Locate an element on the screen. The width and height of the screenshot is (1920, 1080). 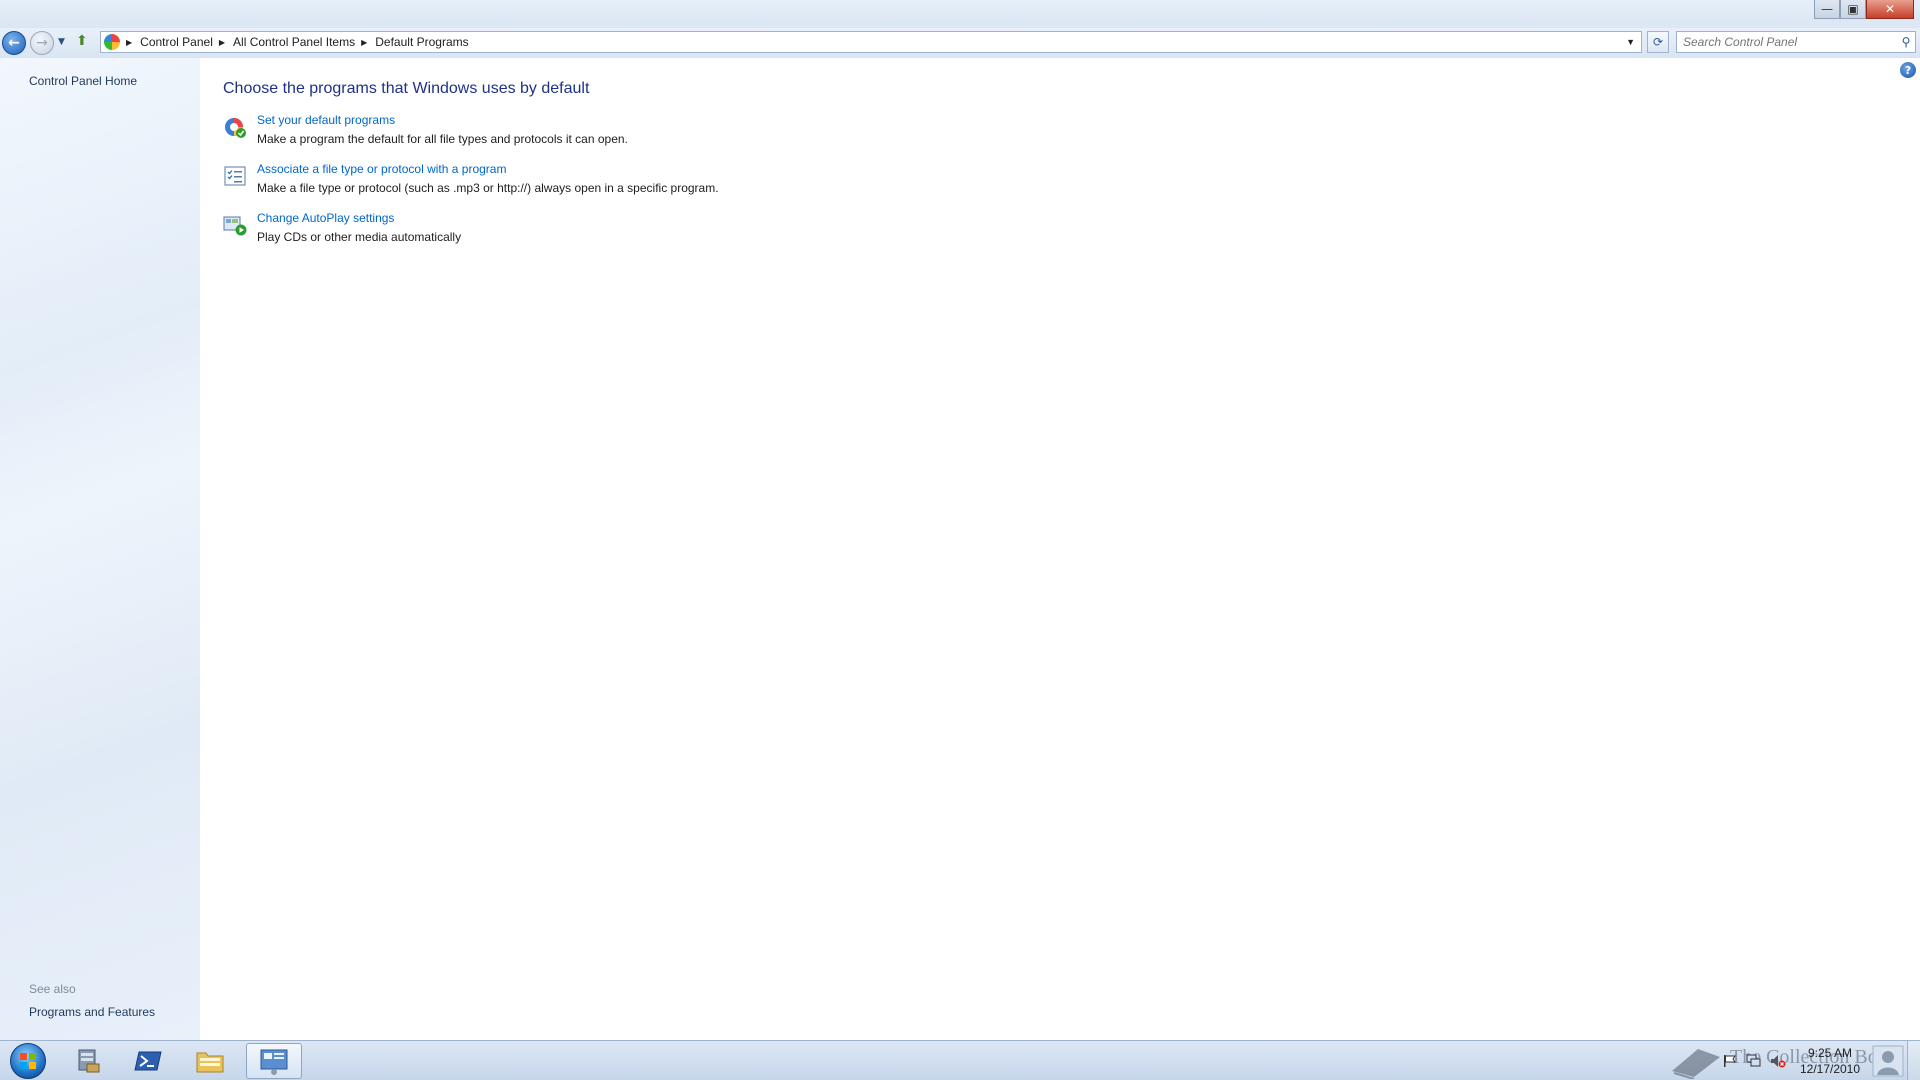
clock-time: 9:25 AM is located at coordinates (1830, 1053).